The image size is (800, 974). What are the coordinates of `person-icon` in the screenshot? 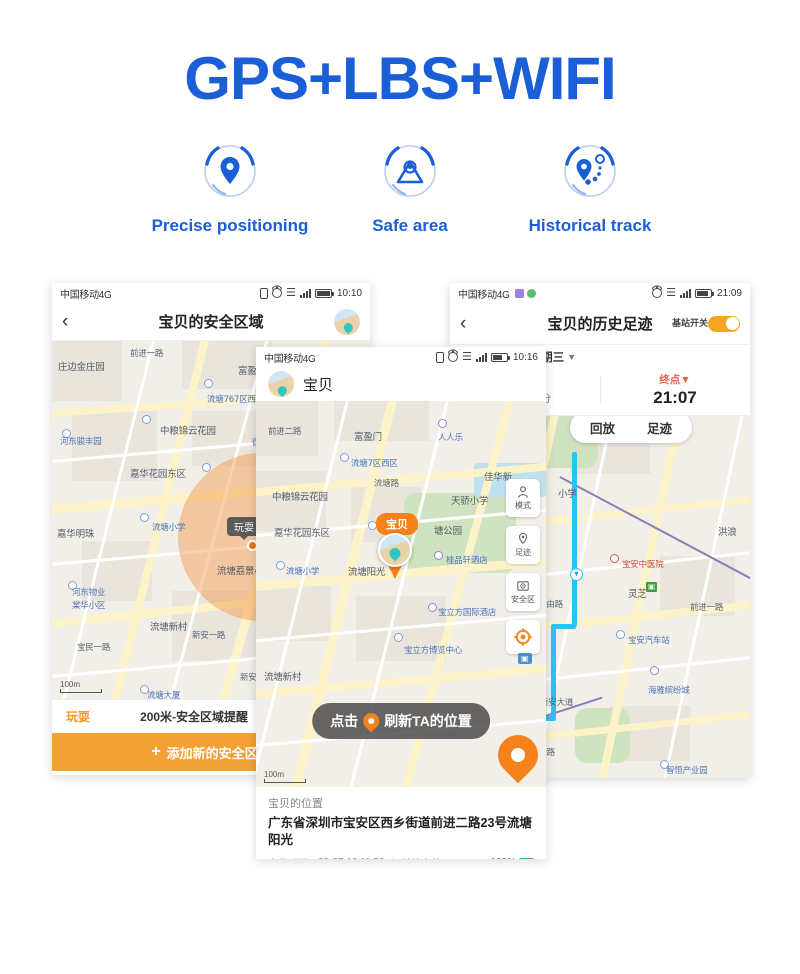 It's located at (523, 492).